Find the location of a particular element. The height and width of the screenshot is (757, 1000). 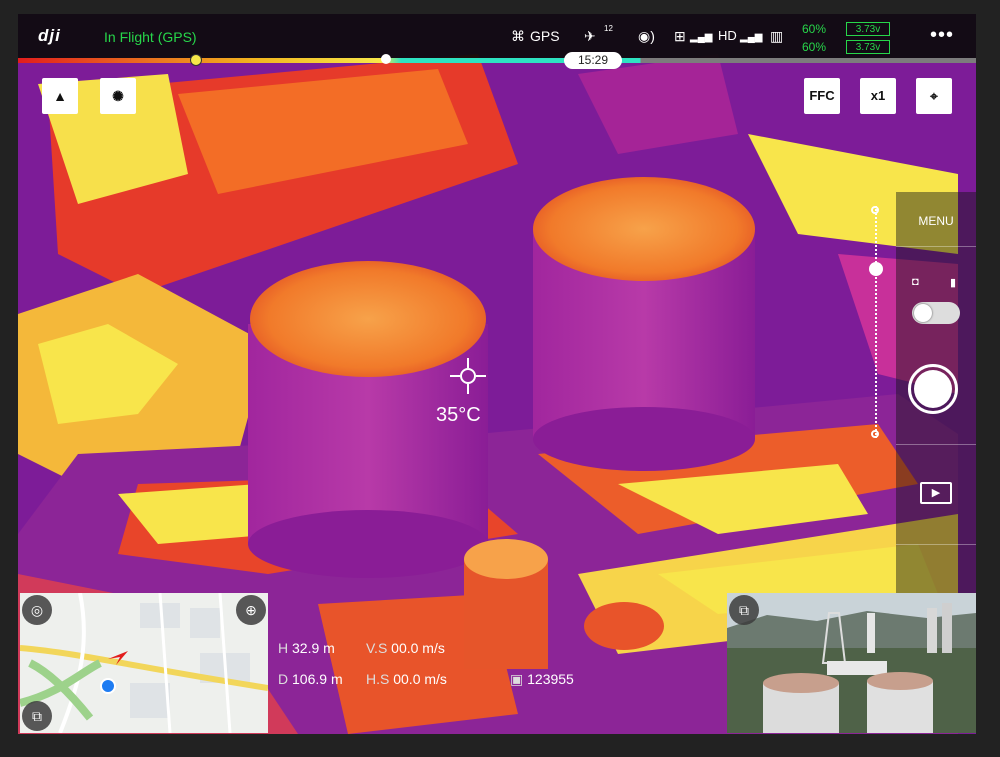

compass-icon: ◎ is located at coordinates (37, 610).